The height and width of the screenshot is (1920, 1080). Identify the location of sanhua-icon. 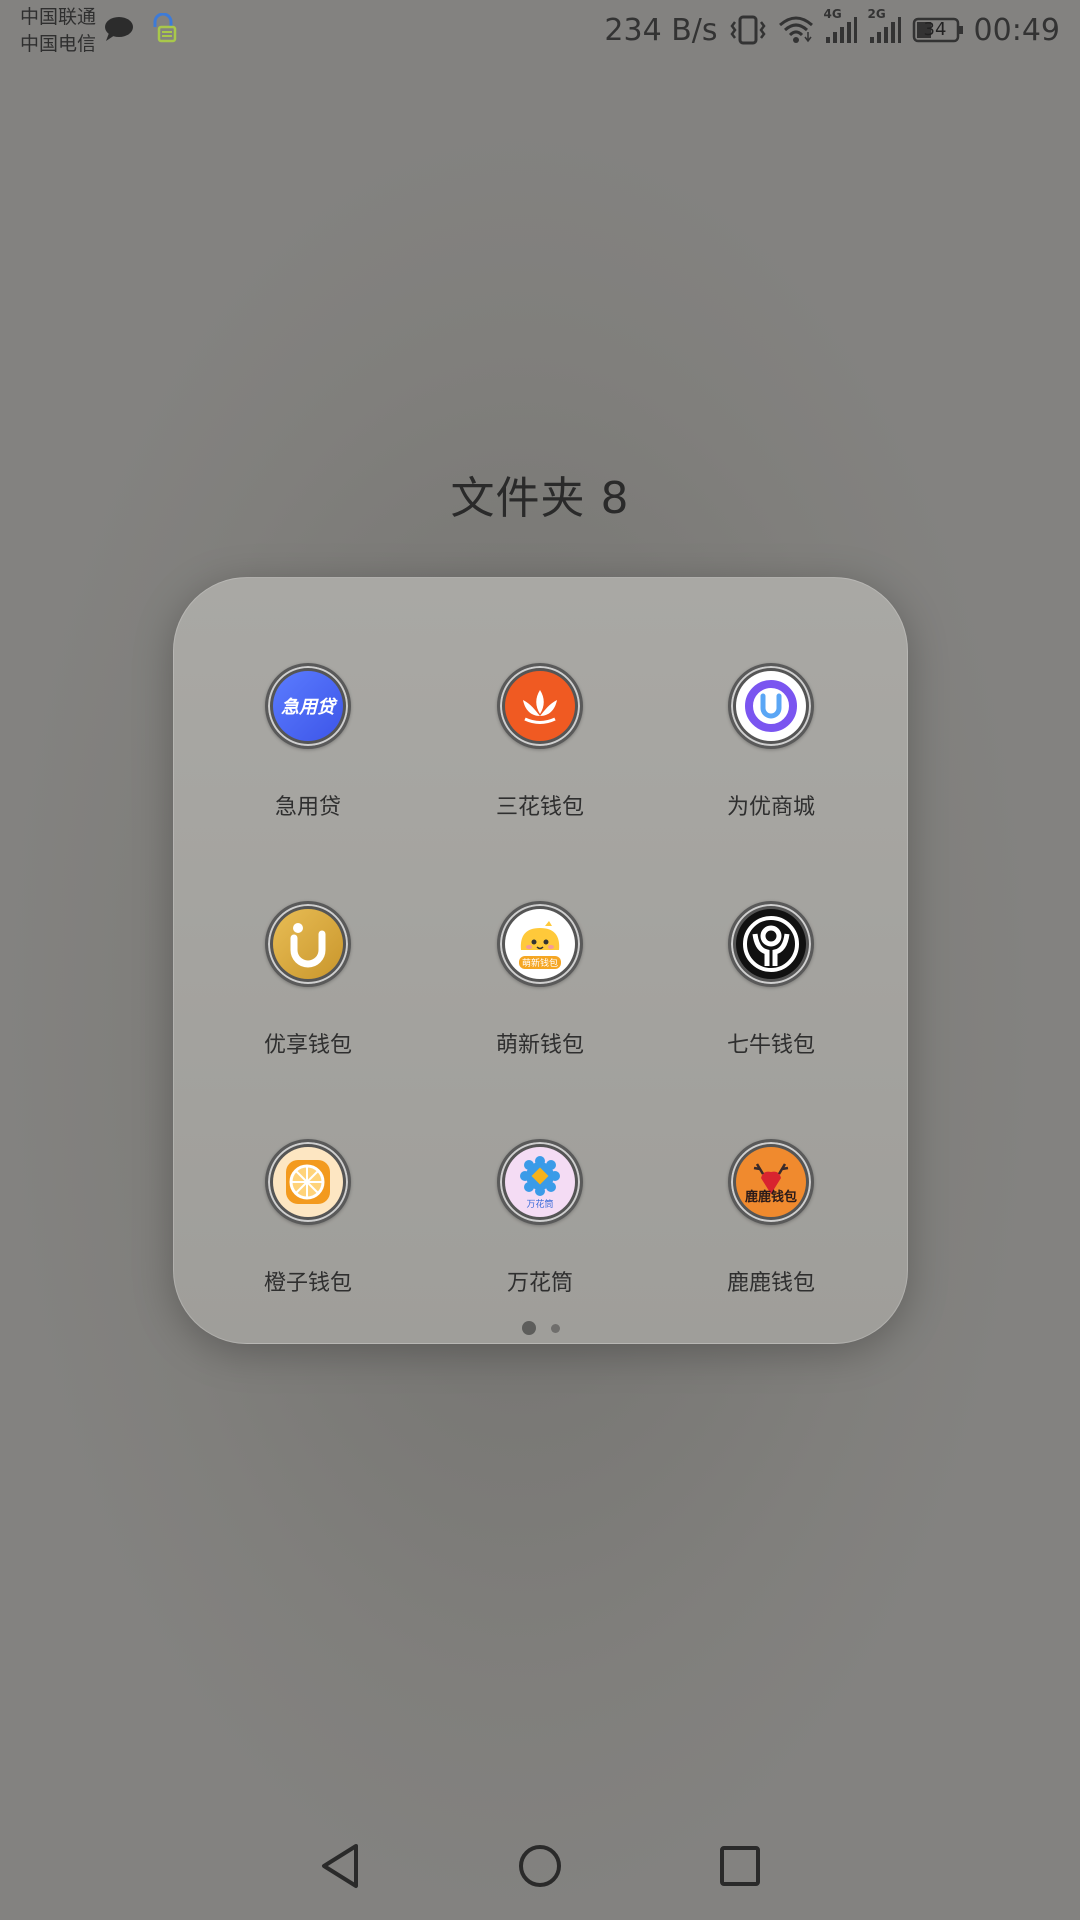
(540, 706).